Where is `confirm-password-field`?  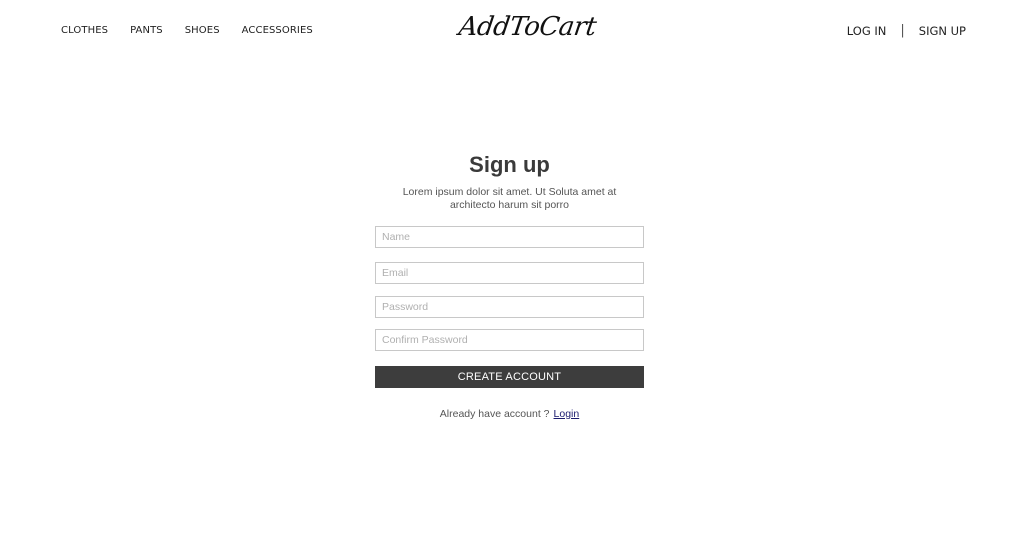
confirm-password-field is located at coordinates (509, 340).